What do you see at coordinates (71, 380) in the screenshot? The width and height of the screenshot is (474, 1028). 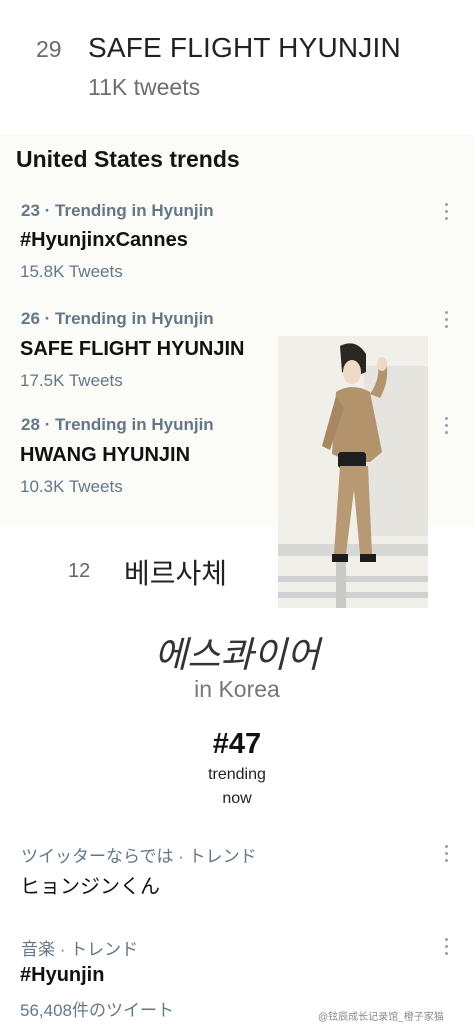 I see `trend-count: 17.5K Tweets` at bounding box center [71, 380].